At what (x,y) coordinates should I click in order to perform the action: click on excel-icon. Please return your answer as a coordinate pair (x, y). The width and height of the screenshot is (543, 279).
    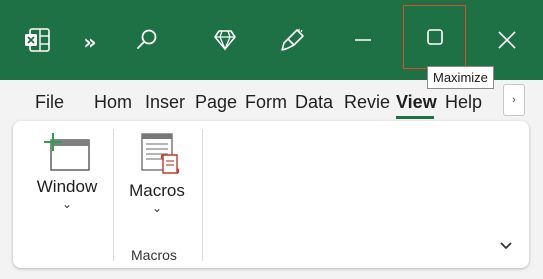
    Looking at the image, I should click on (37, 40).